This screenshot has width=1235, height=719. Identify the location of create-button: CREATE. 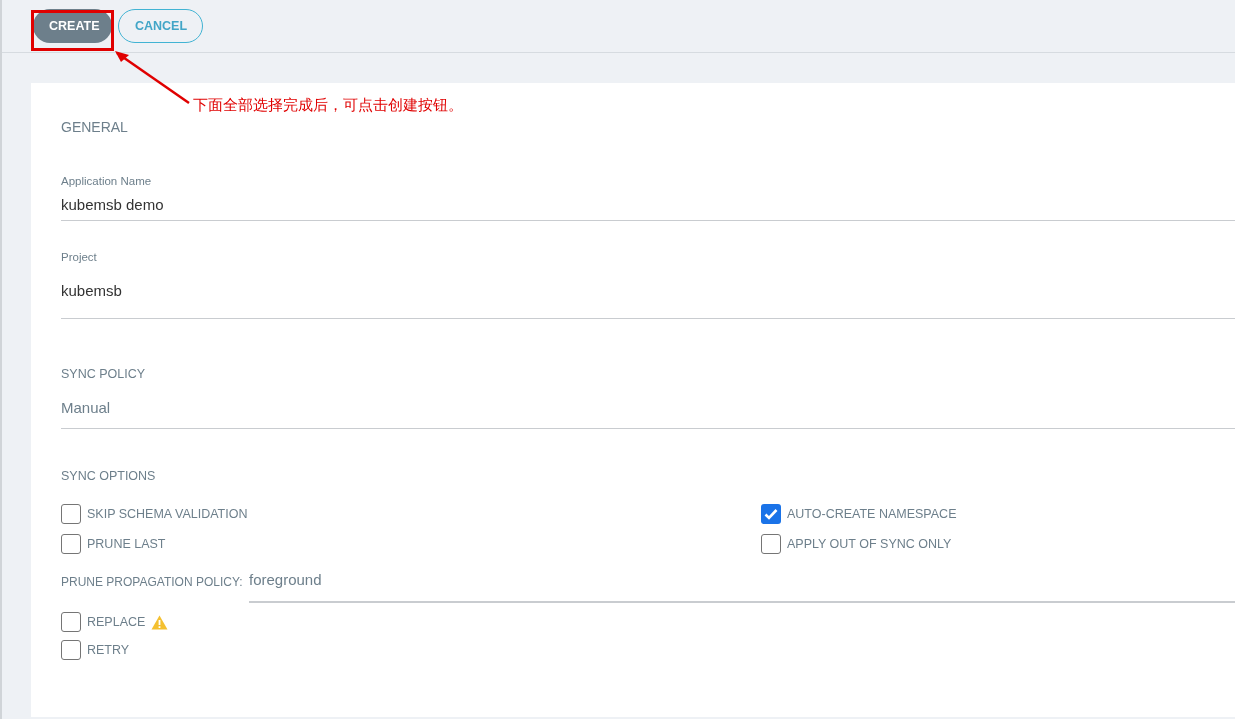
(72, 26).